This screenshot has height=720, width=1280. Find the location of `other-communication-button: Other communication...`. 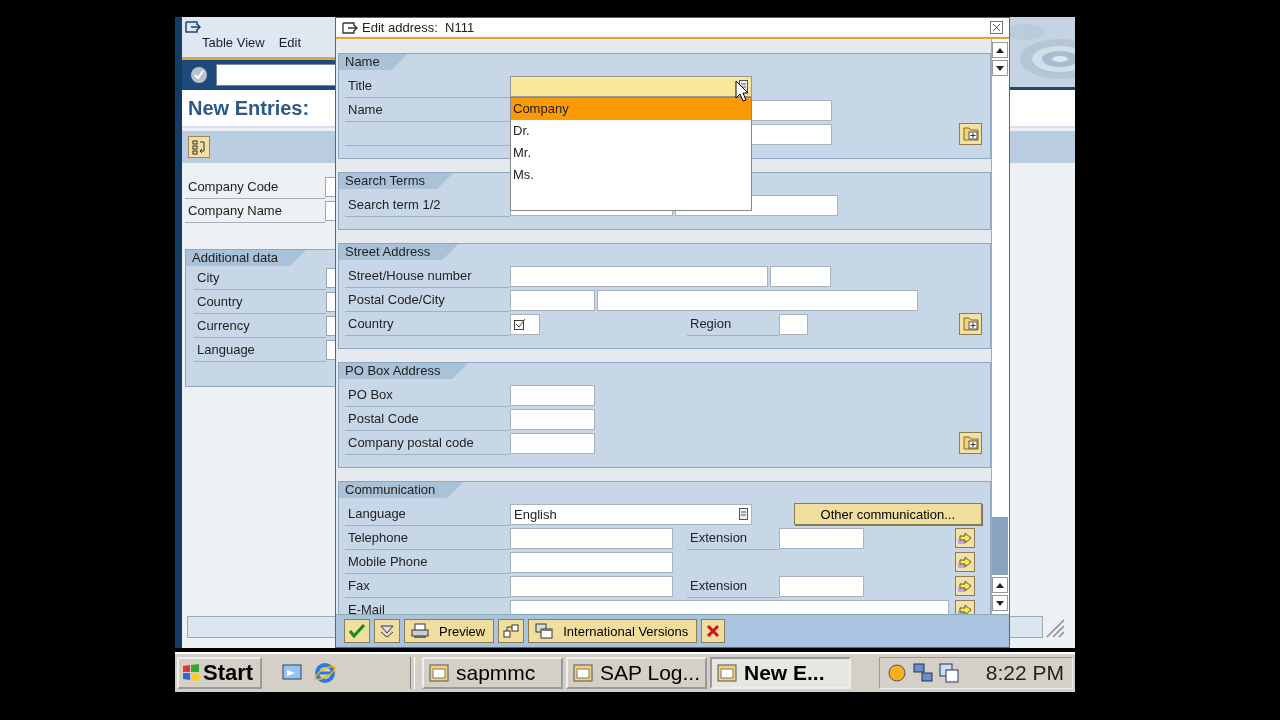

other-communication-button: Other communication... is located at coordinates (887, 514).